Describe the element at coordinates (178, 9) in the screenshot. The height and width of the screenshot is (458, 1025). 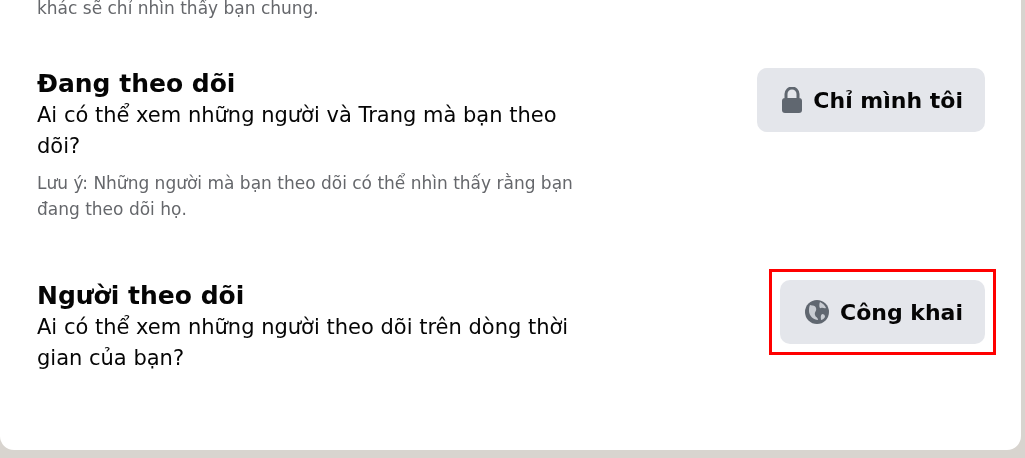
I see `description-text: khác sẽ chỉ nhìn thấy bạn chung.` at that location.